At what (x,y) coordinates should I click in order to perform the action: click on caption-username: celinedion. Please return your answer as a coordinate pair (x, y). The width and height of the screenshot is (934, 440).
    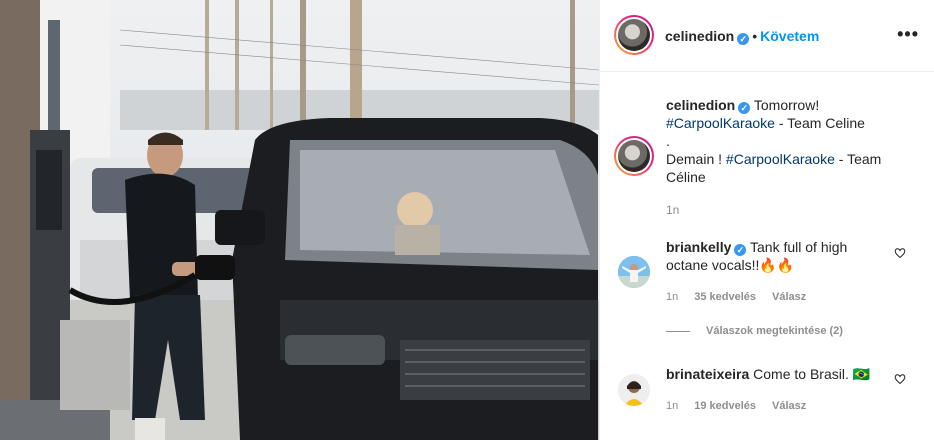
    Looking at the image, I should click on (700, 105).